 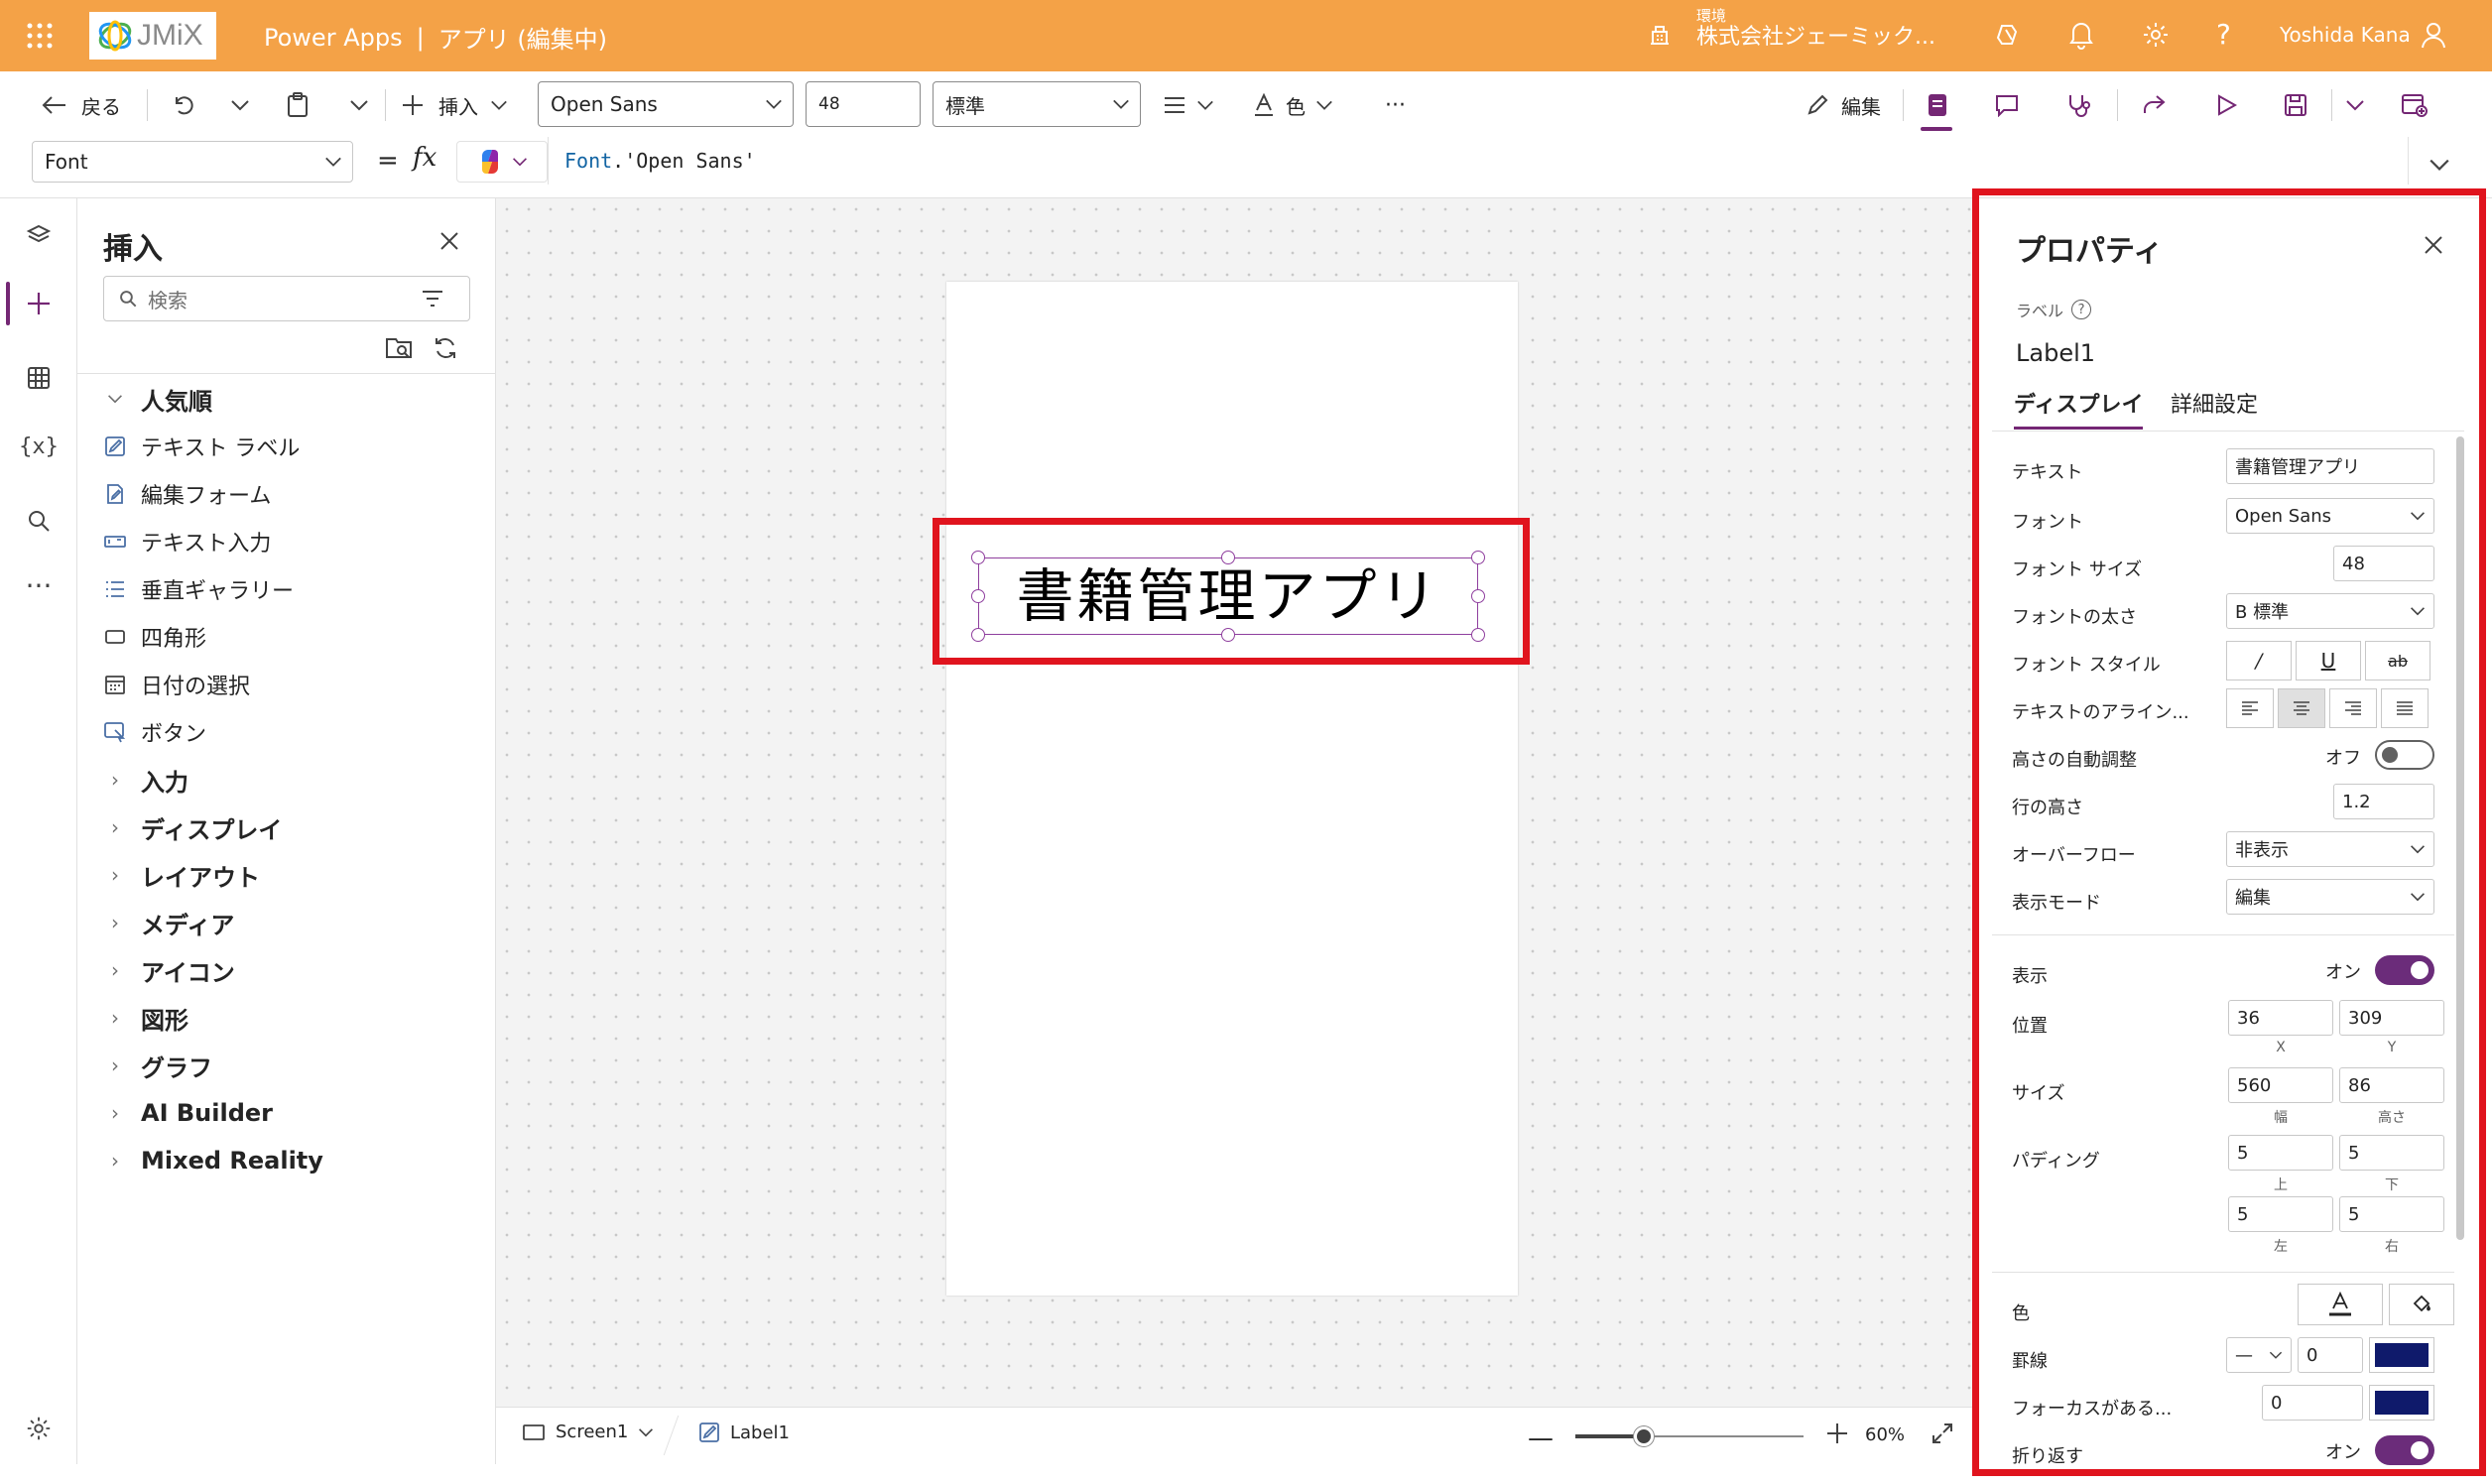 What do you see at coordinates (240, 105) in the screenshot?
I see `undo-menu-chevron-icon` at bounding box center [240, 105].